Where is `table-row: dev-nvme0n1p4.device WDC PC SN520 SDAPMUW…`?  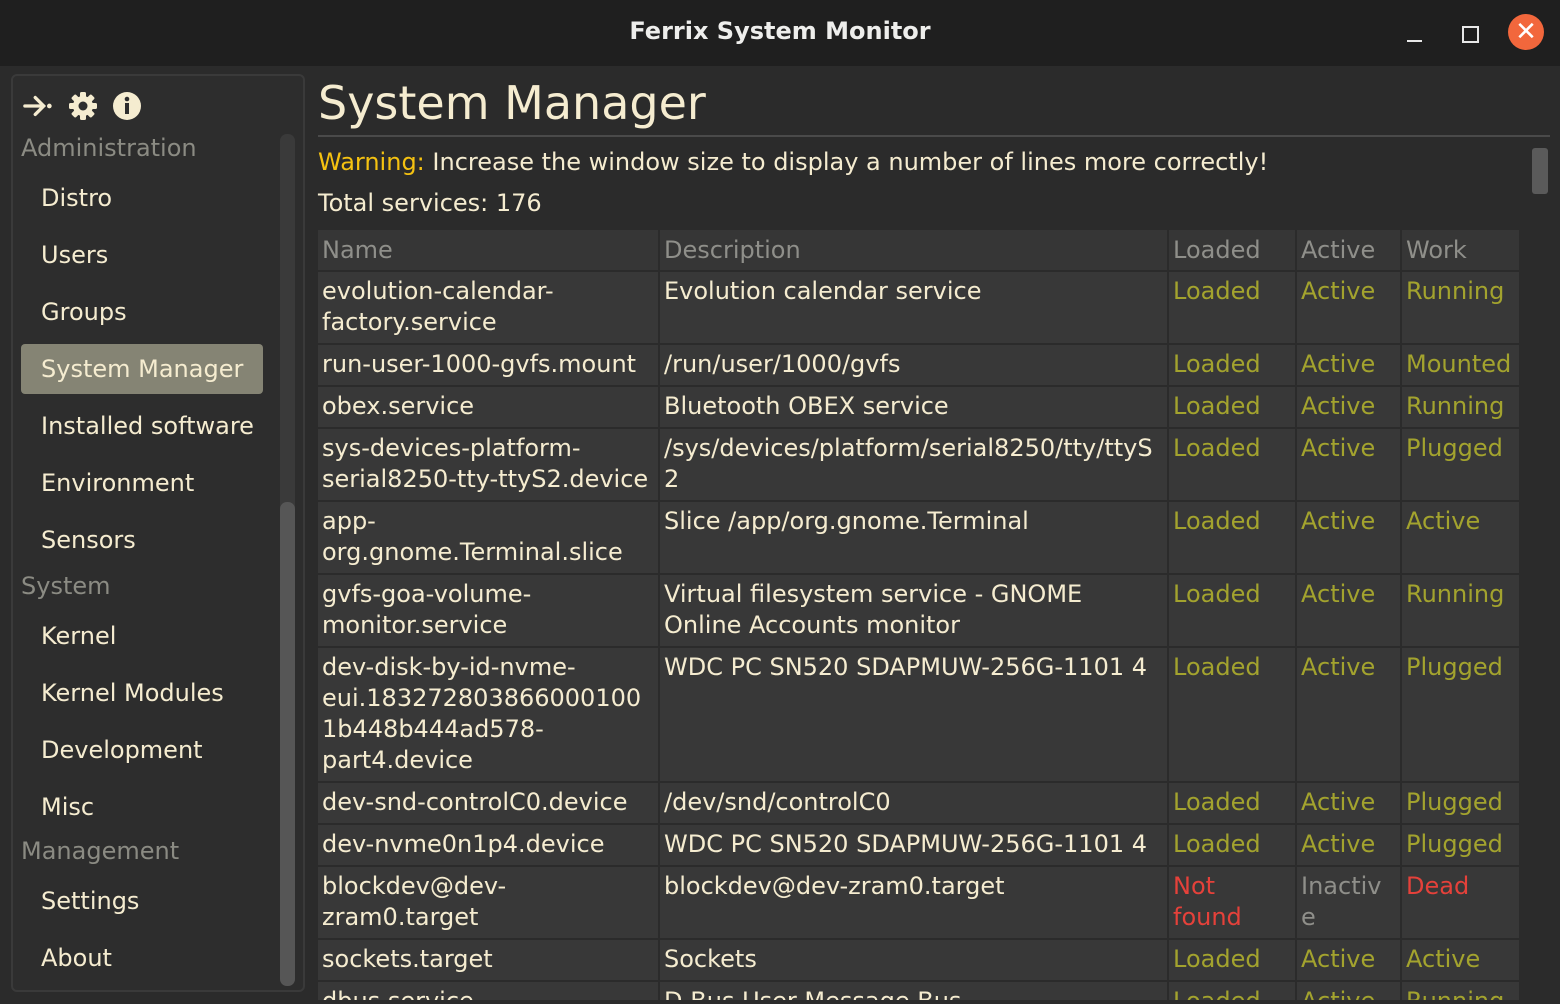 table-row: dev-nvme0n1p4.device WDC PC SN520 SDAPMUW… is located at coordinates (919, 845).